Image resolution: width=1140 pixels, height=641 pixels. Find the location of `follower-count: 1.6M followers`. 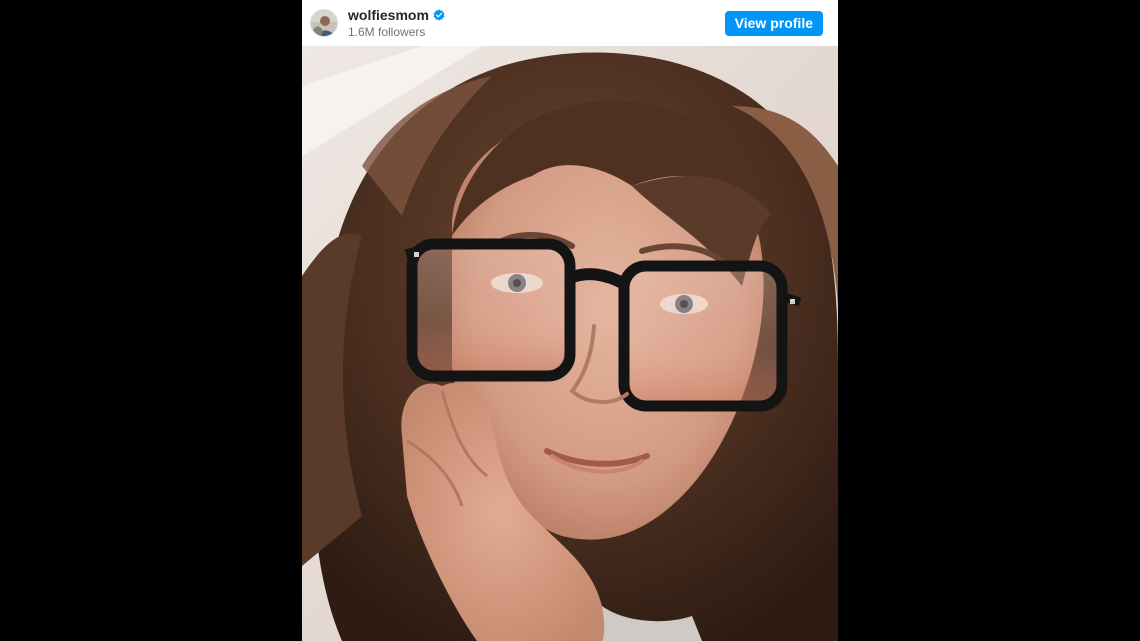

follower-count: 1.6M followers is located at coordinates (387, 32).